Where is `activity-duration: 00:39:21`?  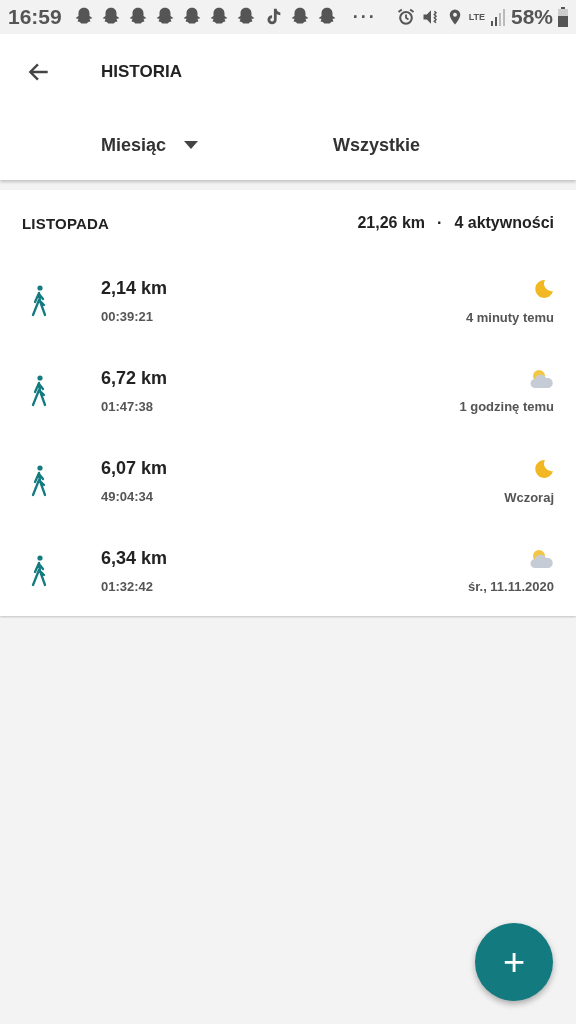
activity-duration: 00:39:21 is located at coordinates (128, 316).